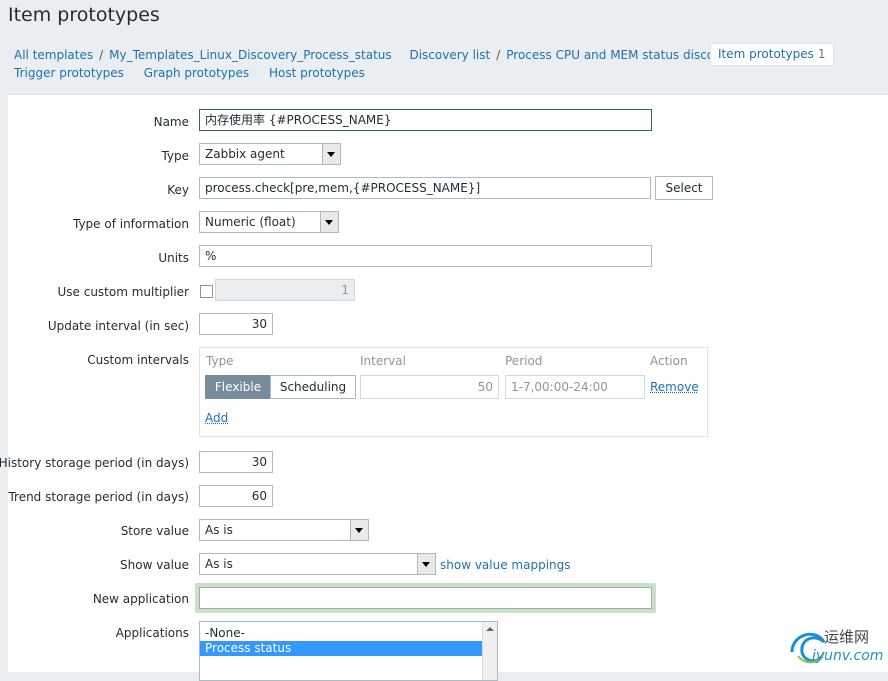  Describe the element at coordinates (285, 290) in the screenshot. I see `custom-multiplier-input: 1` at that location.